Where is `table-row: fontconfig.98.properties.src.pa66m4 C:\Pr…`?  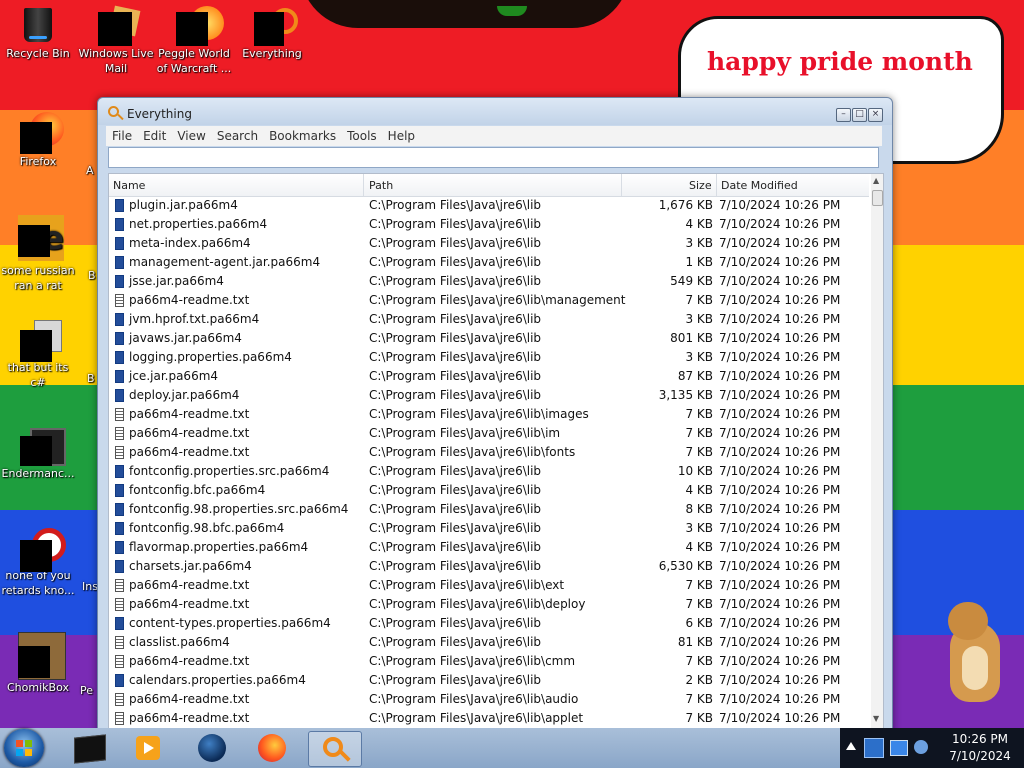 table-row: fontconfig.98.properties.src.pa66m4 C:\Pr… is located at coordinates (489, 509).